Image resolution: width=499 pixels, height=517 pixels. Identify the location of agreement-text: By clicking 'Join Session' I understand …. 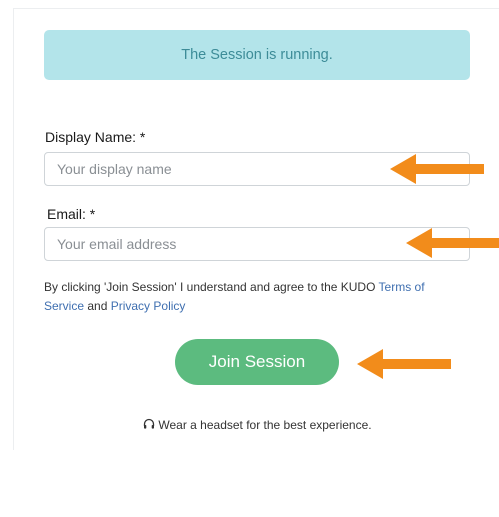
(254, 297).